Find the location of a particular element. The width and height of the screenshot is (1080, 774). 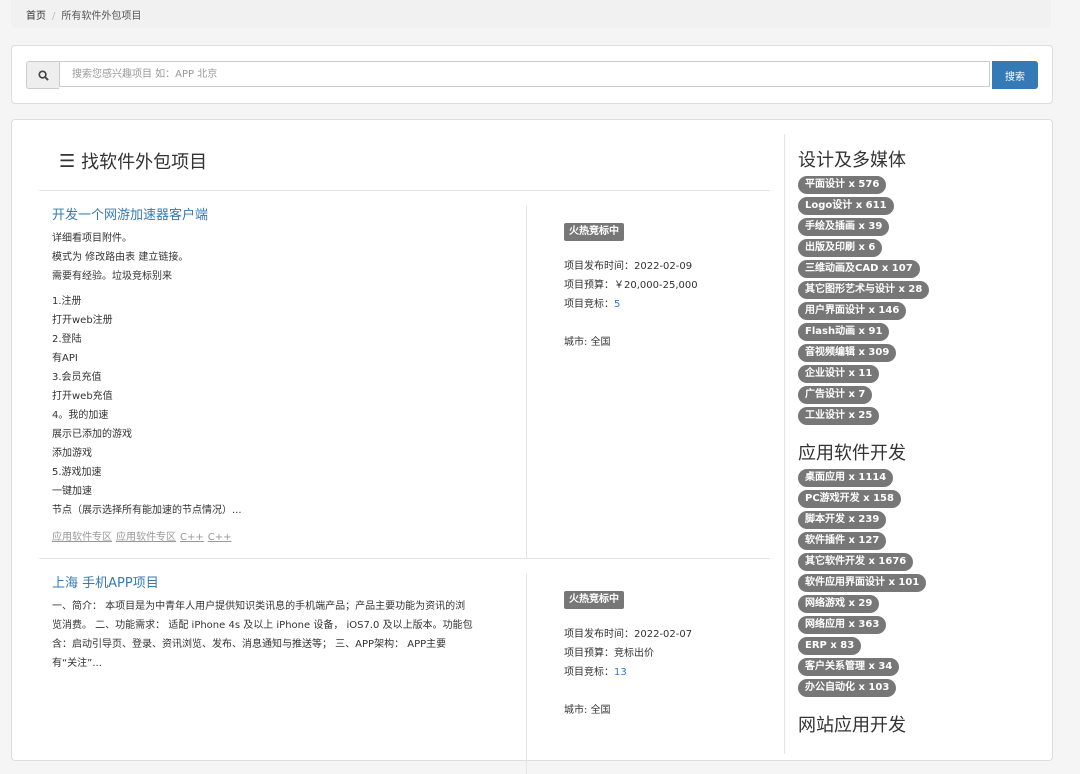

desc-line: 1.注册 is located at coordinates (67, 301).